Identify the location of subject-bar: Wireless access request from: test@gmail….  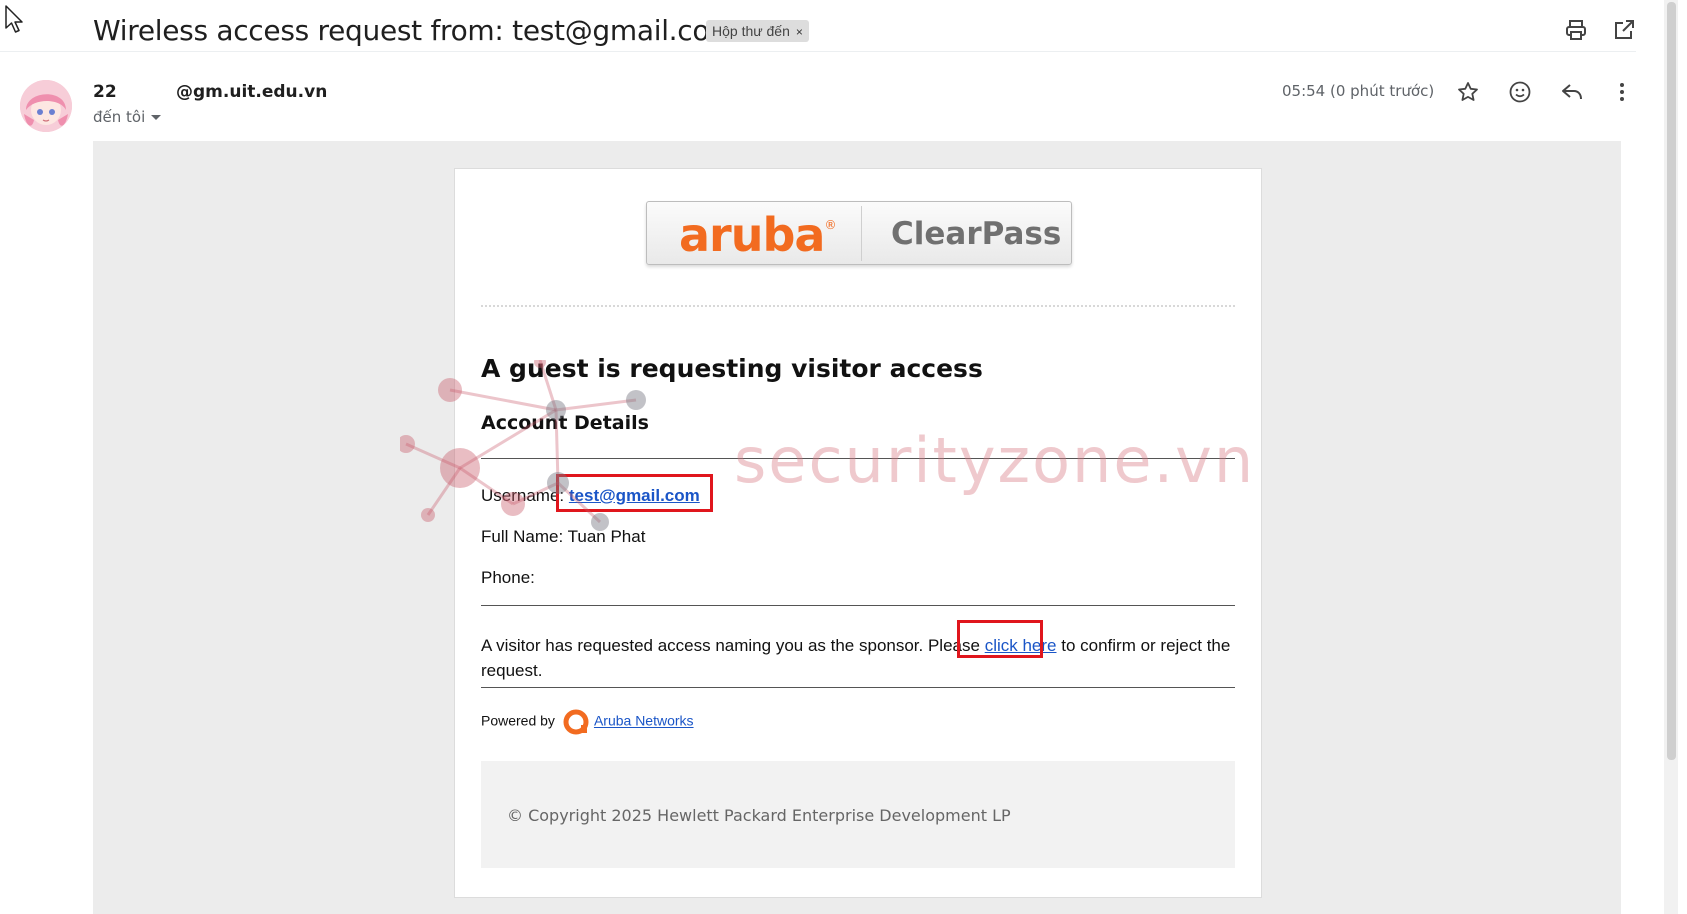
(818, 26).